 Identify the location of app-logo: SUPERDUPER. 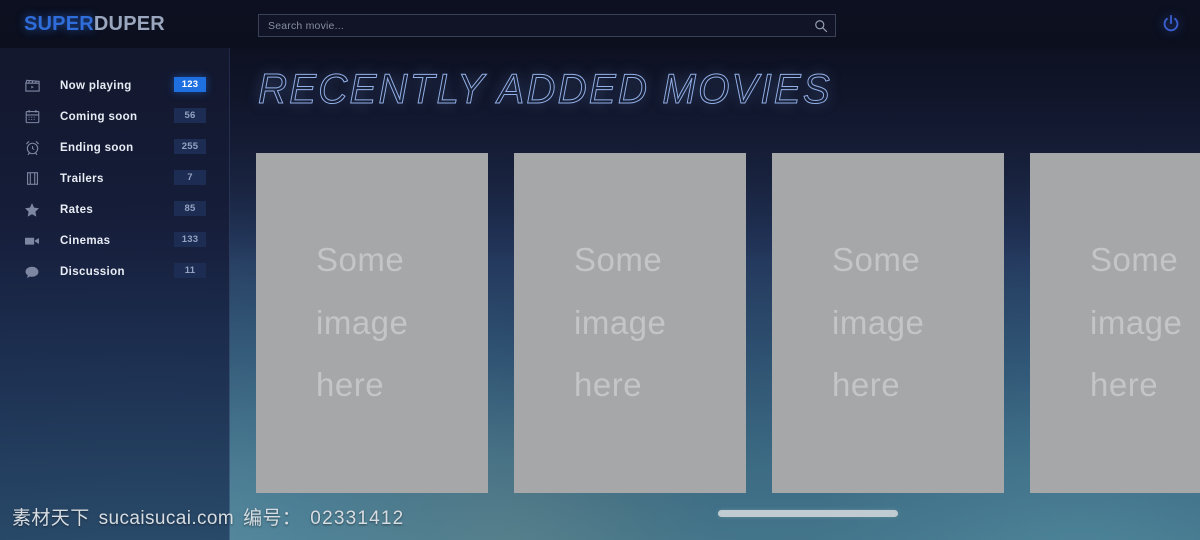
(94, 24).